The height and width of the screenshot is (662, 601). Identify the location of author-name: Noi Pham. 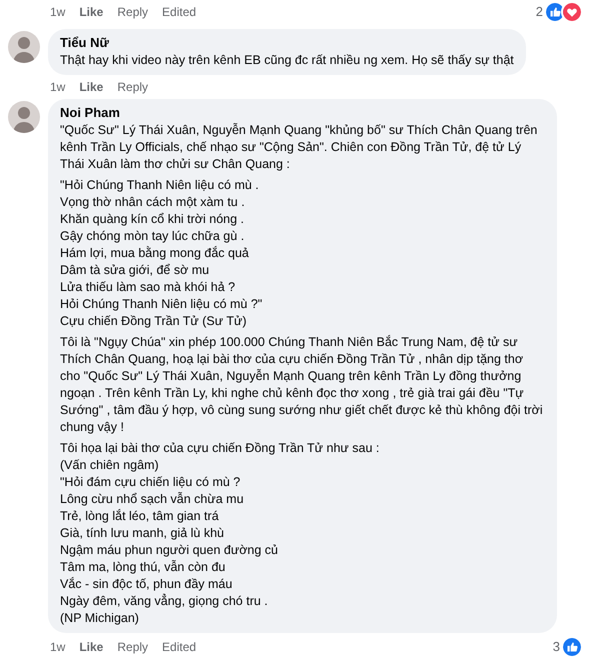
(90, 113).